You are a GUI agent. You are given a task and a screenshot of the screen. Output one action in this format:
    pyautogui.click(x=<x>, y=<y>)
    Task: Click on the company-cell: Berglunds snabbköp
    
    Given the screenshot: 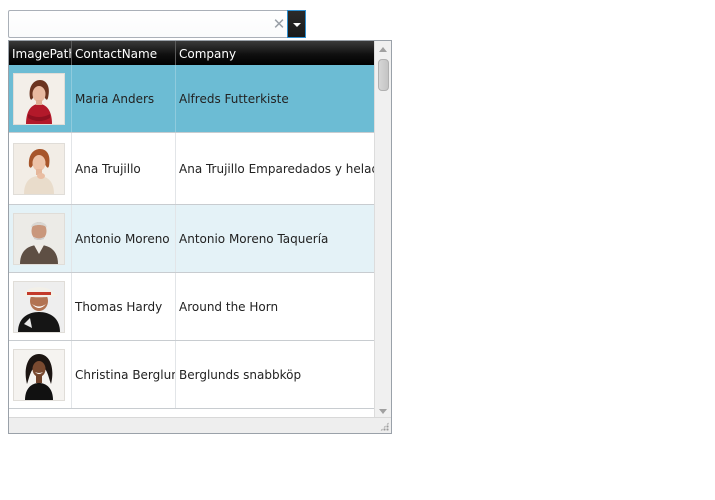 What is the action you would take?
    pyautogui.click(x=240, y=374)
    